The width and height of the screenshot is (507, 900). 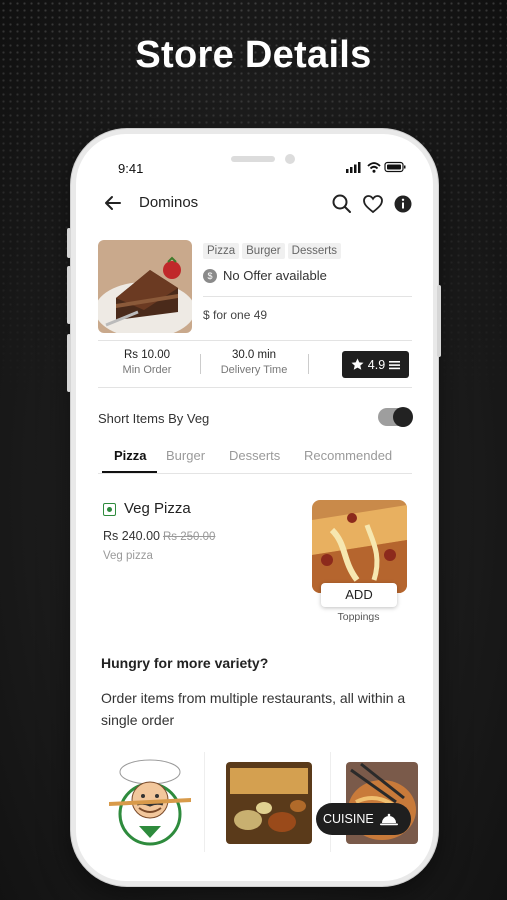 I want to click on phone-volume-up, so click(x=69, y=295).